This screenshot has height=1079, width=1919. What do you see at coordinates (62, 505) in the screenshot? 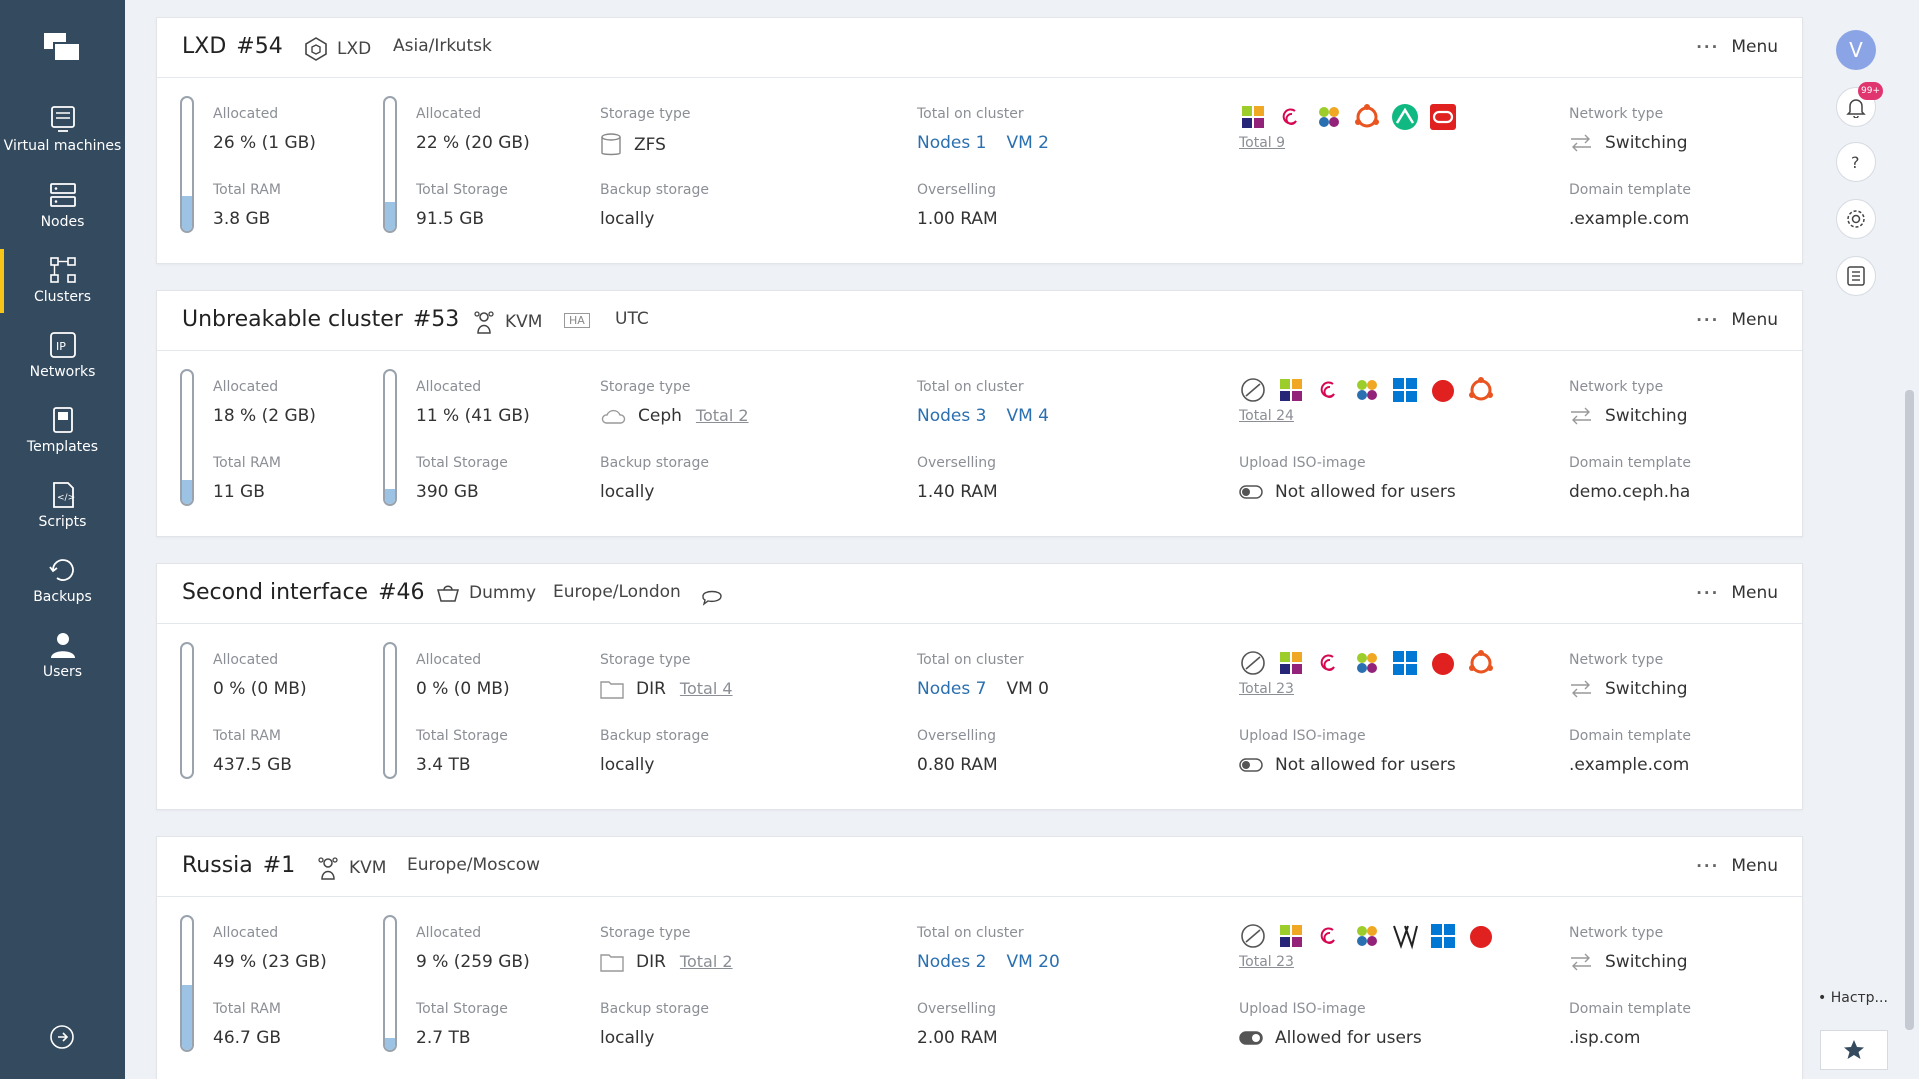
I see `sidebar-item-scripts: </> Scripts` at bounding box center [62, 505].